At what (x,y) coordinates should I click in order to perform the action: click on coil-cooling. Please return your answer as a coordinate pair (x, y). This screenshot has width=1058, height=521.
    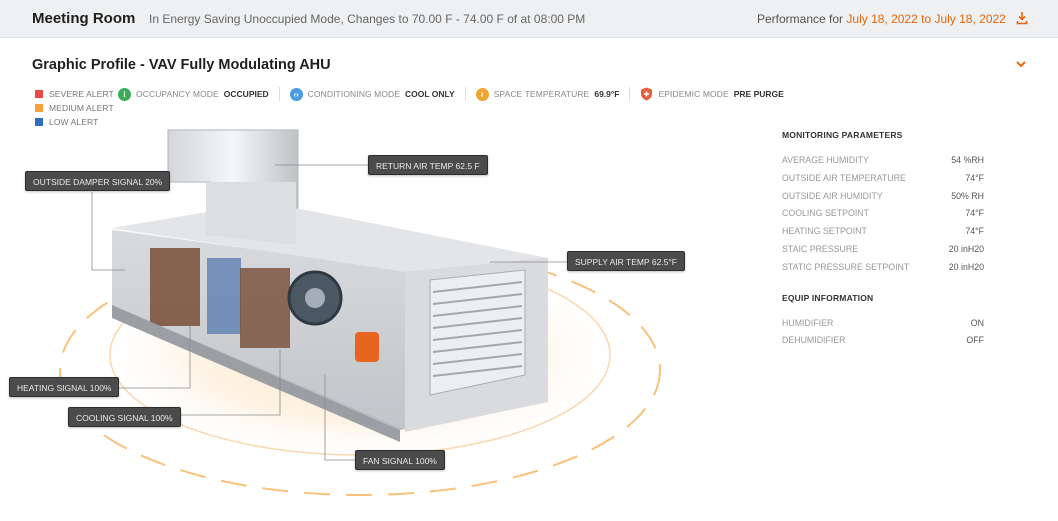
    Looking at the image, I should click on (265, 308).